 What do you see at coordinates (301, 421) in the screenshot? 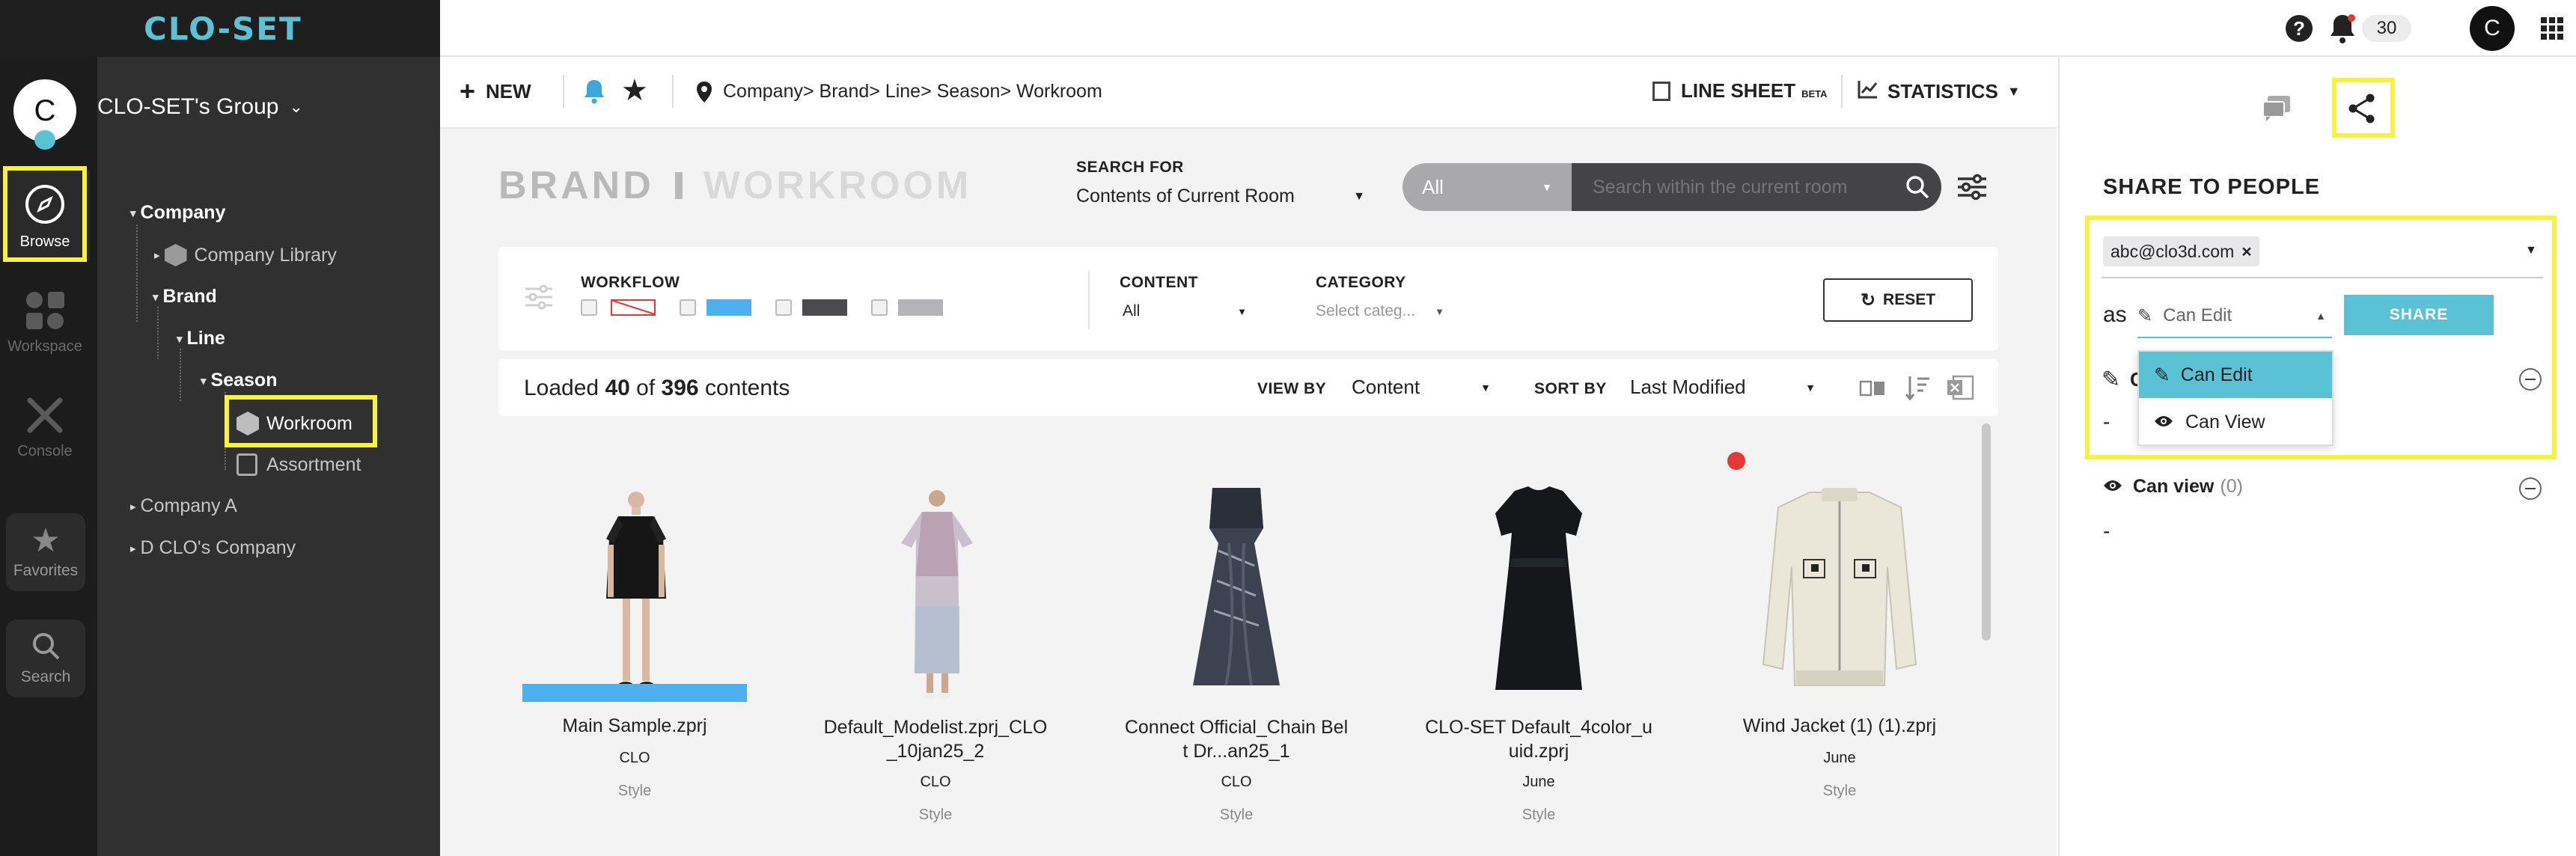
I see `workroom-highlight` at bounding box center [301, 421].